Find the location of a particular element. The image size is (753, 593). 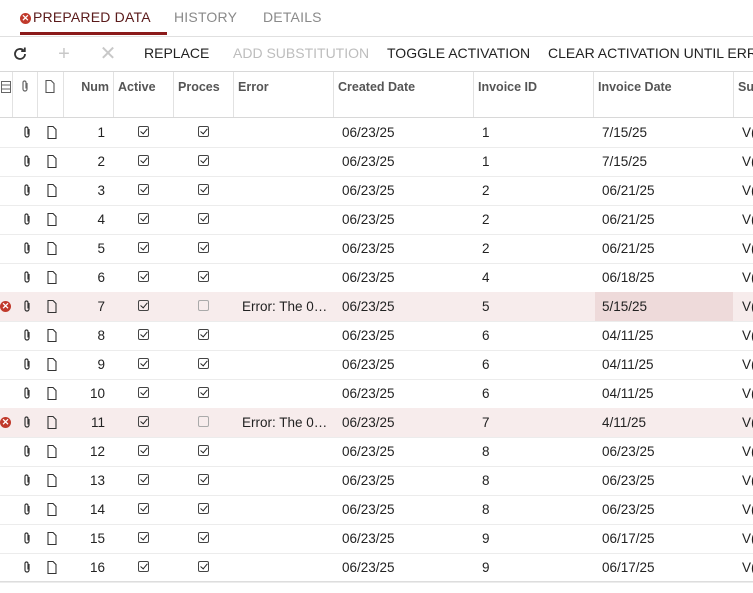

cell-num: 11 is located at coordinates (84, 422).